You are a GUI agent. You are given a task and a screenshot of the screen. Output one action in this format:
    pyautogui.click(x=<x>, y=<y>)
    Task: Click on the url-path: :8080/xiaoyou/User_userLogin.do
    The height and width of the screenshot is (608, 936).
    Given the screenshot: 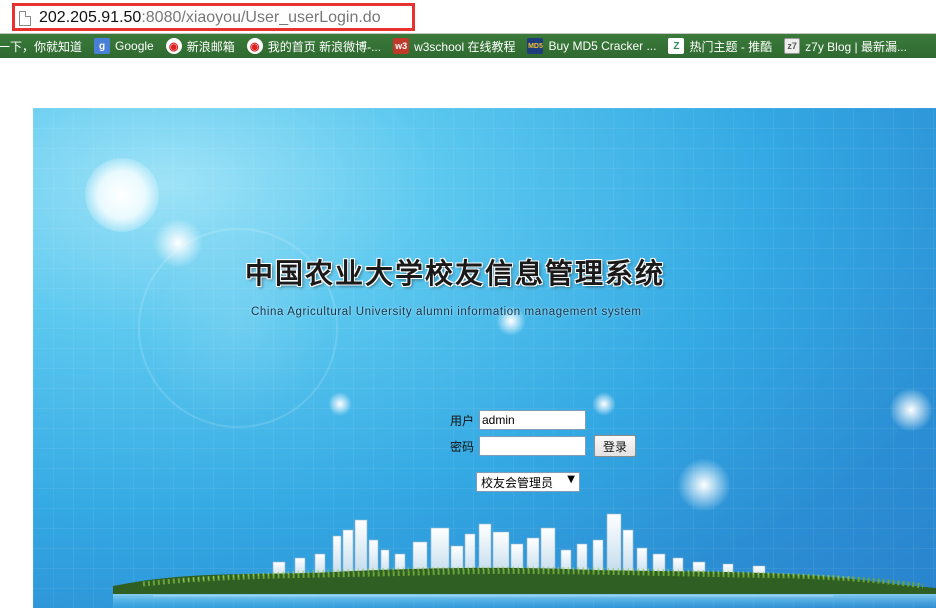 What is the action you would take?
    pyautogui.click(x=261, y=17)
    